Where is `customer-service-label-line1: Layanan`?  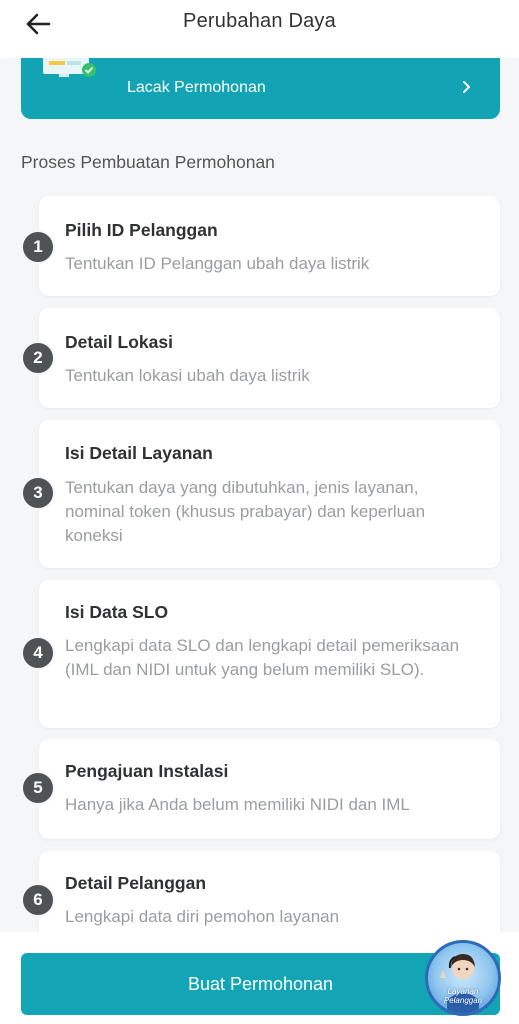
customer-service-label-line1: Layanan is located at coordinates (463, 991).